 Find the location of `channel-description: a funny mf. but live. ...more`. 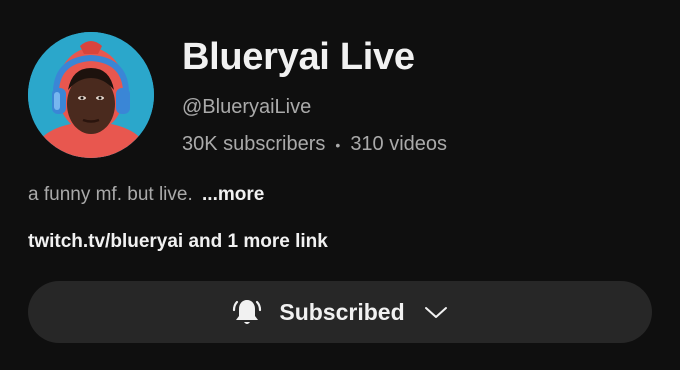

channel-description: a funny mf. but live. ...more is located at coordinates (146, 195).